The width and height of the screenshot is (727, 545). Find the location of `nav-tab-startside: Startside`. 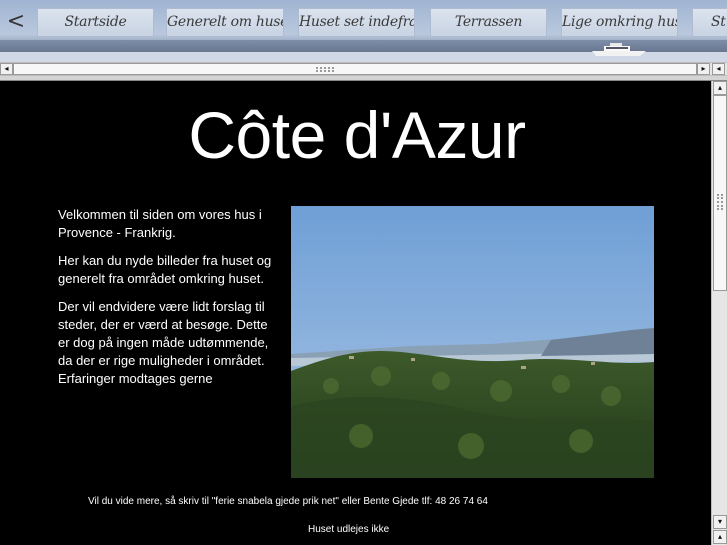

nav-tab-startside: Startside is located at coordinates (95, 22).